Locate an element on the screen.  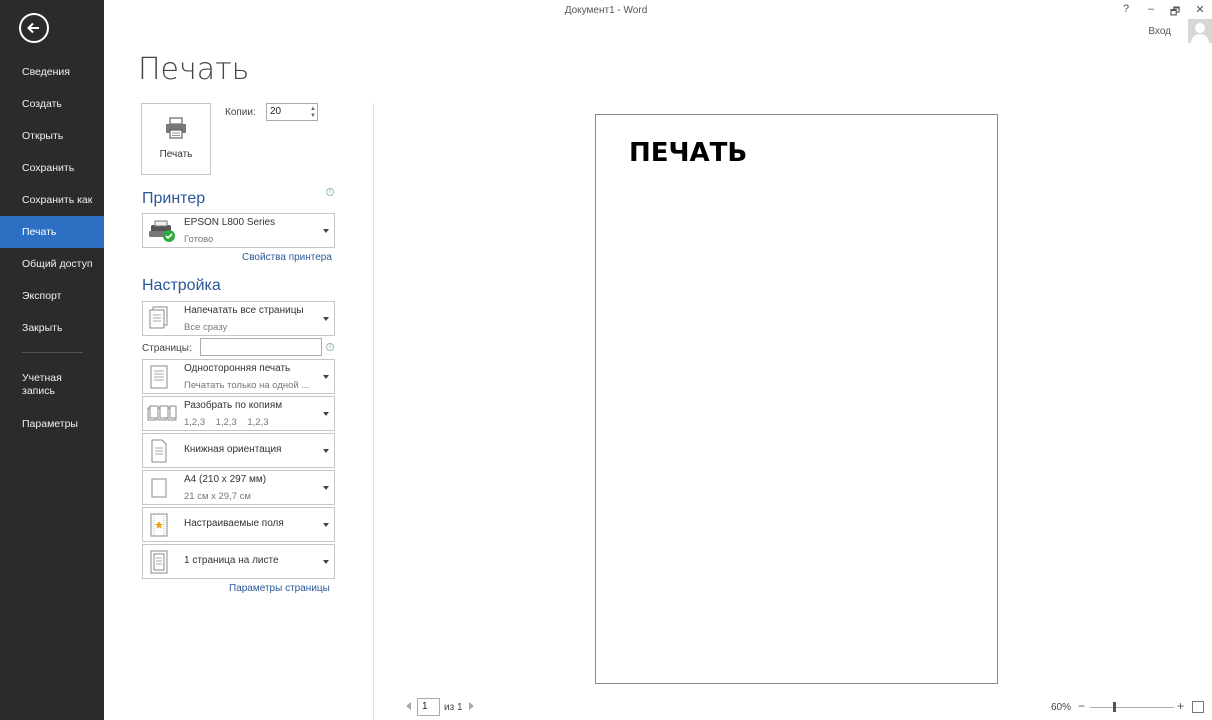
minimize-button: – is located at coordinates (1151, 9).